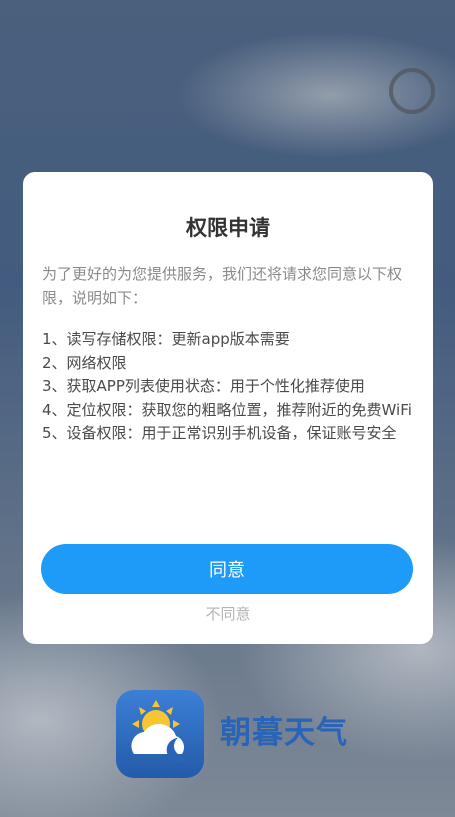 The height and width of the screenshot is (817, 455). Describe the element at coordinates (203, 386) in the screenshot. I see `permission-item-app-list: 3、获取APP列表使用状态：用于个性化推荐使用` at that location.